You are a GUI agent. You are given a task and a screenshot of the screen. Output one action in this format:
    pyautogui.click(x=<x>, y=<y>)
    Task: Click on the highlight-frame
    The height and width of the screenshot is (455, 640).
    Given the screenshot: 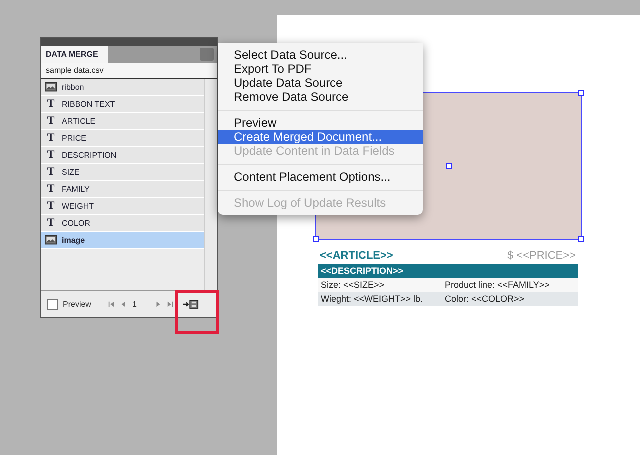 What is the action you would take?
    pyautogui.click(x=197, y=312)
    